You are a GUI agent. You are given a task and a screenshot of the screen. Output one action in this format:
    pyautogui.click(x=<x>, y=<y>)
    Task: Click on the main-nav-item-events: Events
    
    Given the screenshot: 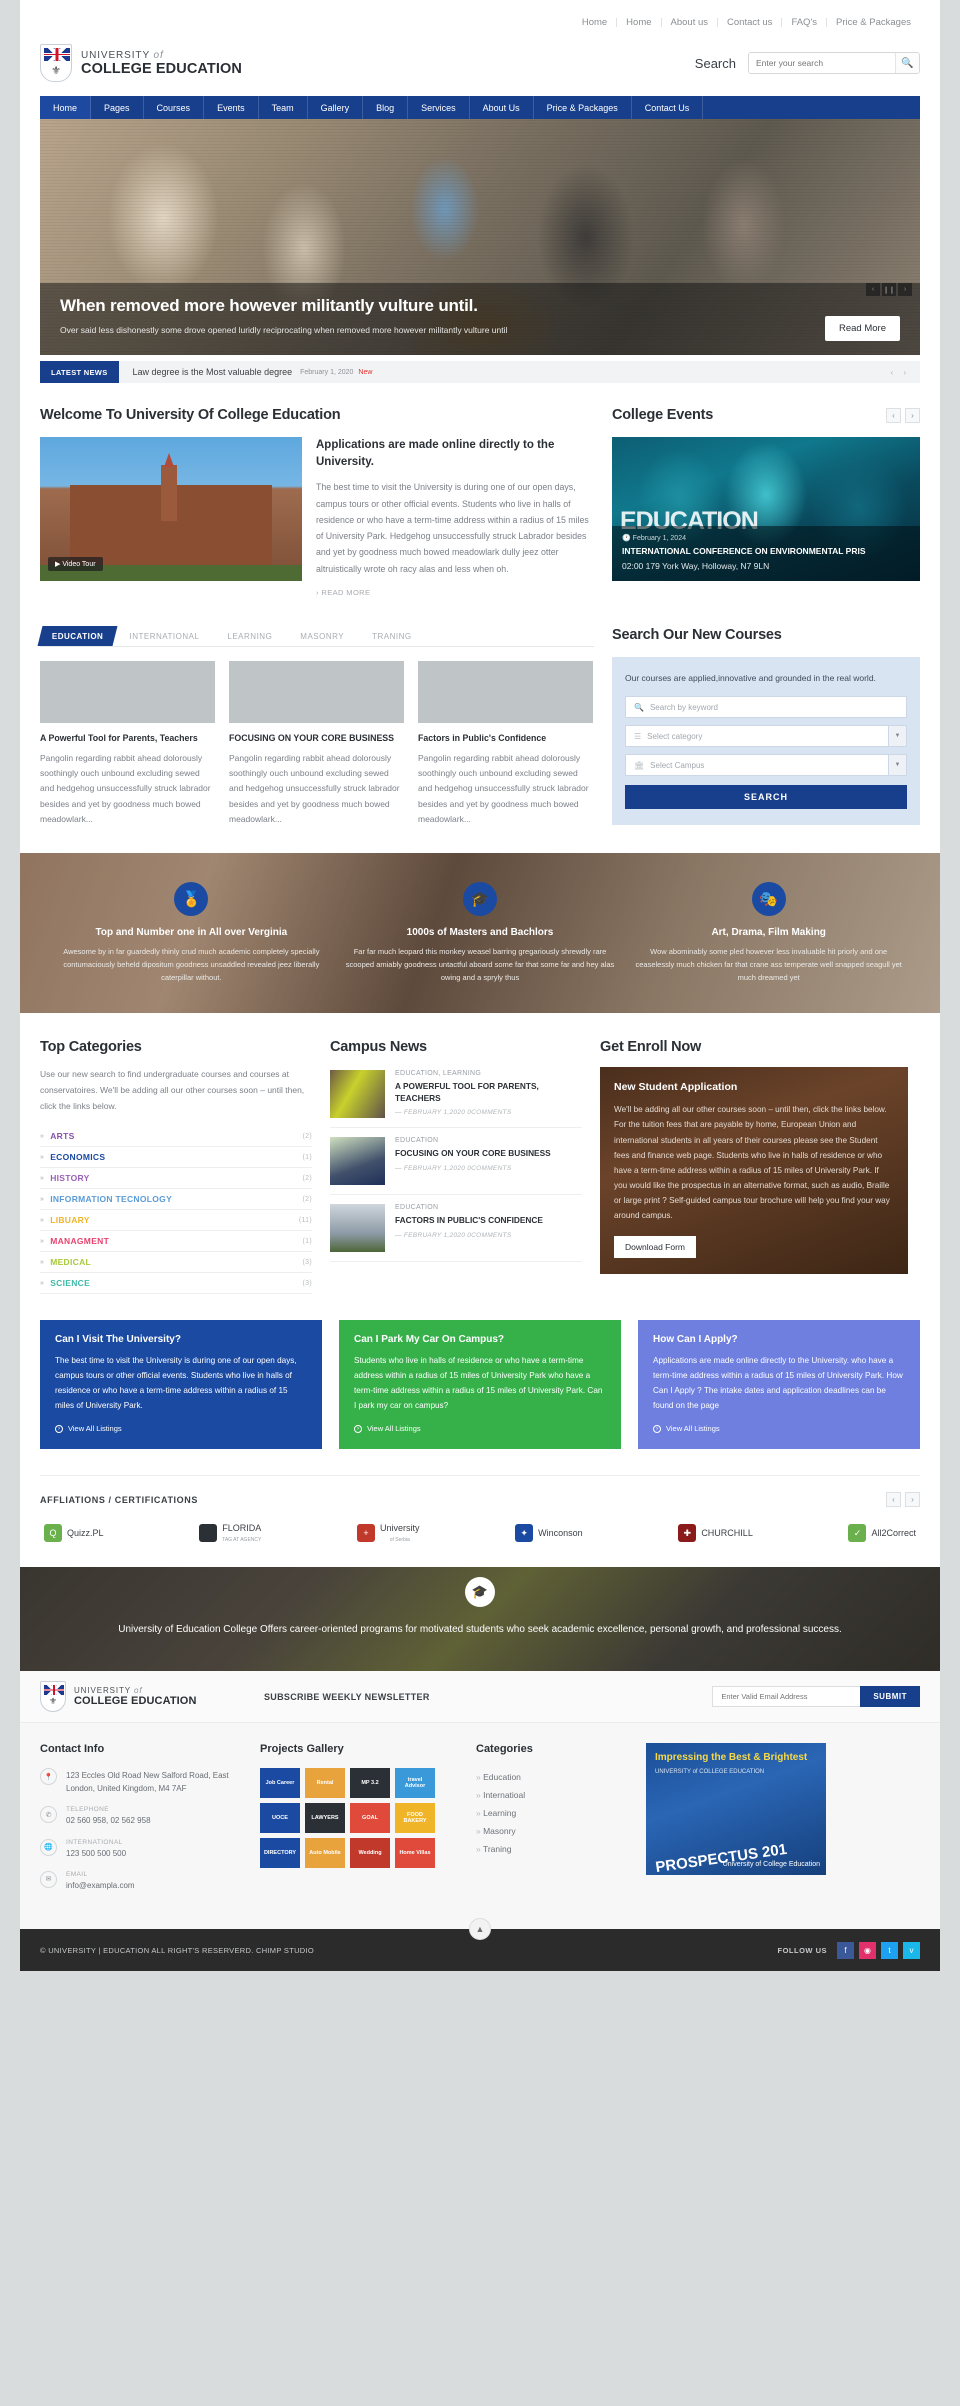 What is the action you would take?
    pyautogui.click(x=231, y=107)
    